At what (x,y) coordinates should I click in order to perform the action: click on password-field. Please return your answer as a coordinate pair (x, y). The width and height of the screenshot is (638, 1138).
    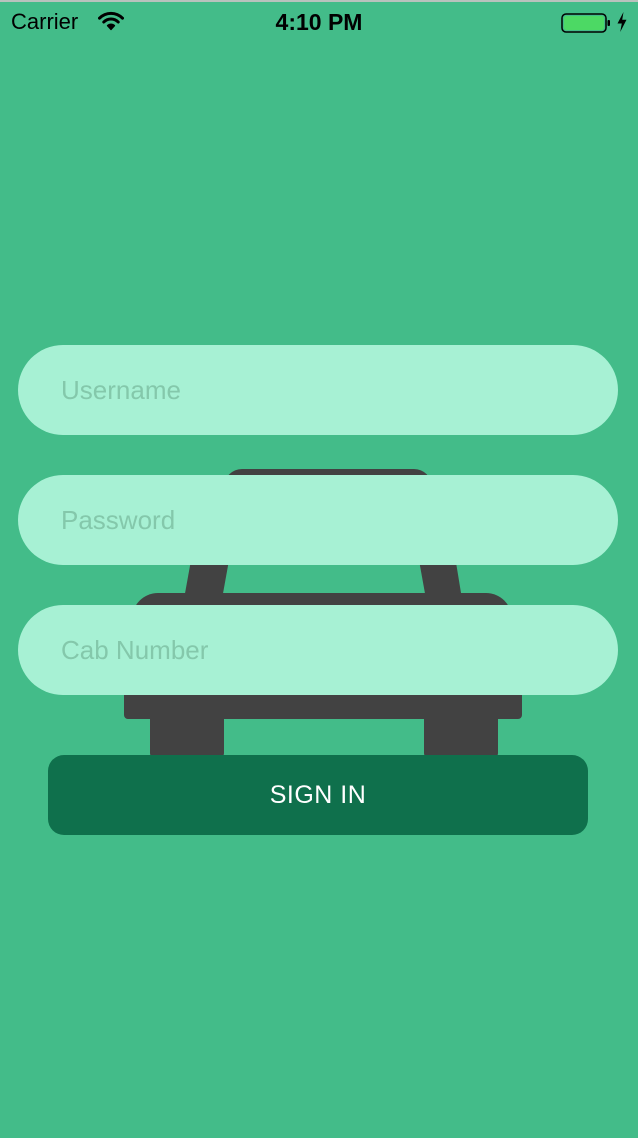
    Looking at the image, I should click on (318, 520).